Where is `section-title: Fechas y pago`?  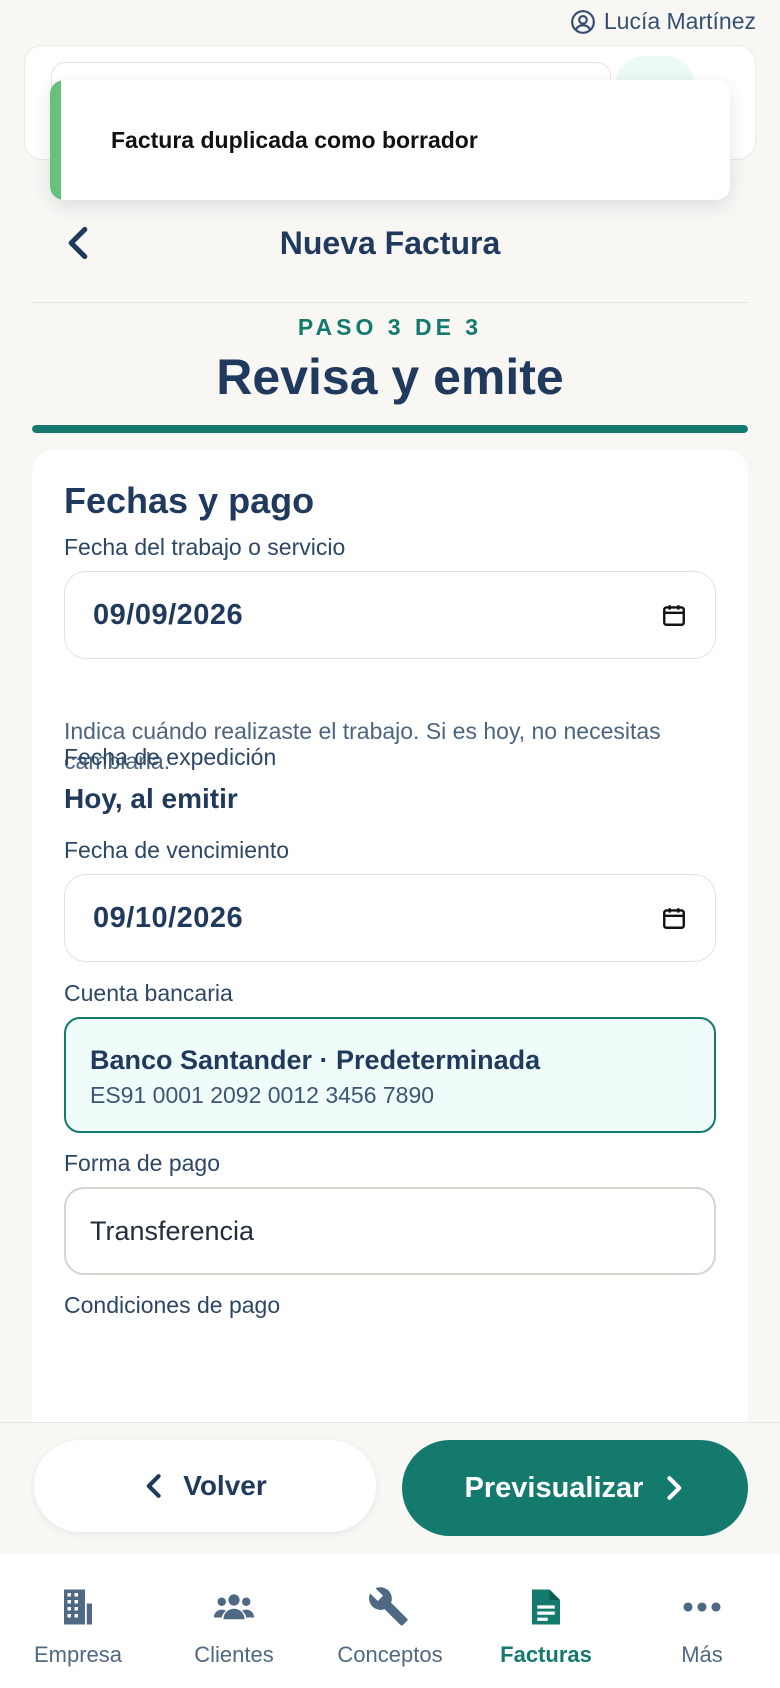 section-title: Fechas y pago is located at coordinates (189, 500).